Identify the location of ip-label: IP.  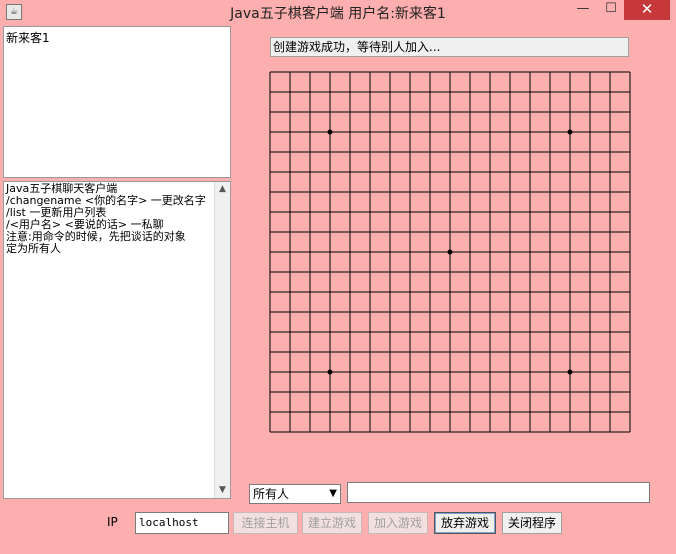
(112, 522).